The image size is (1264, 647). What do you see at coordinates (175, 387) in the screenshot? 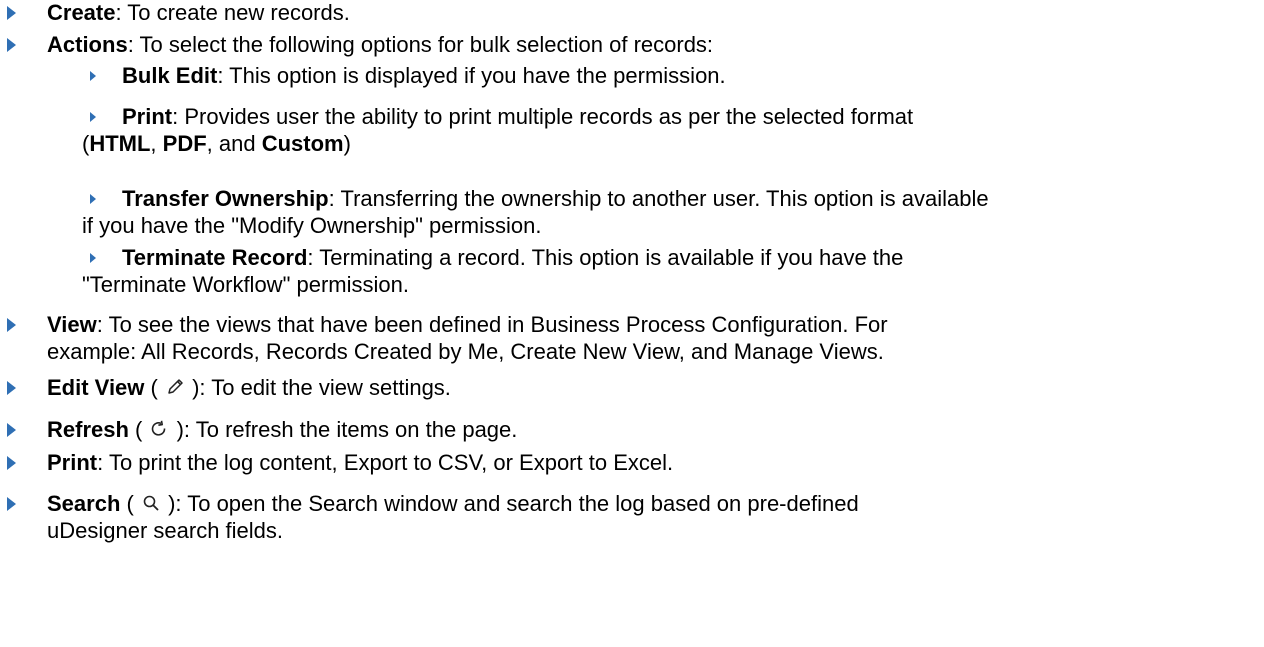
I see `pencil-icon` at bounding box center [175, 387].